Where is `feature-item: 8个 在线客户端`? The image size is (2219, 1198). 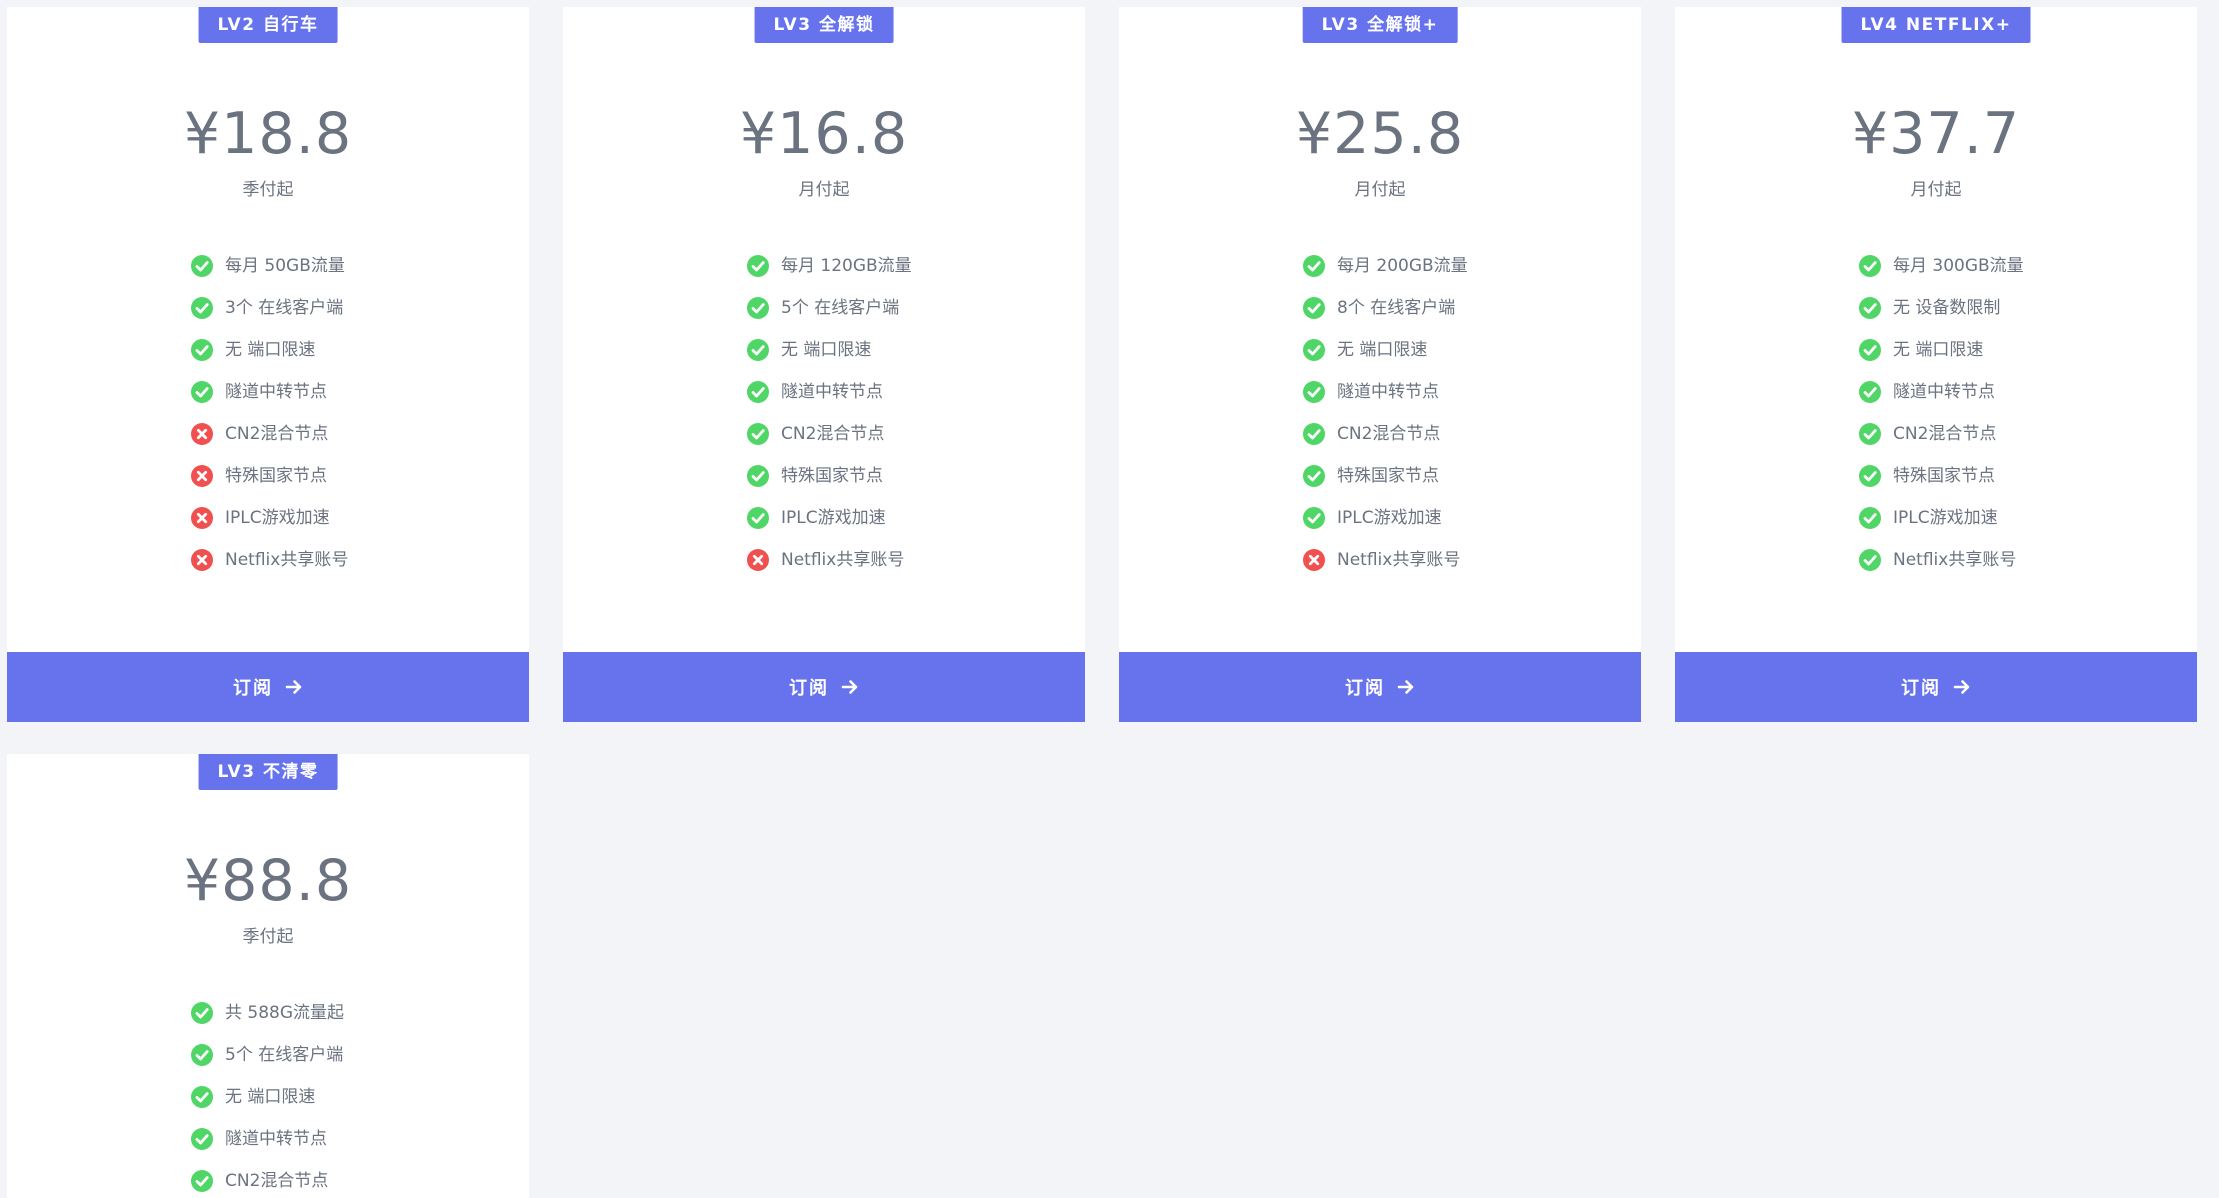
feature-item: 8个 在线客户端 is located at coordinates (1379, 308).